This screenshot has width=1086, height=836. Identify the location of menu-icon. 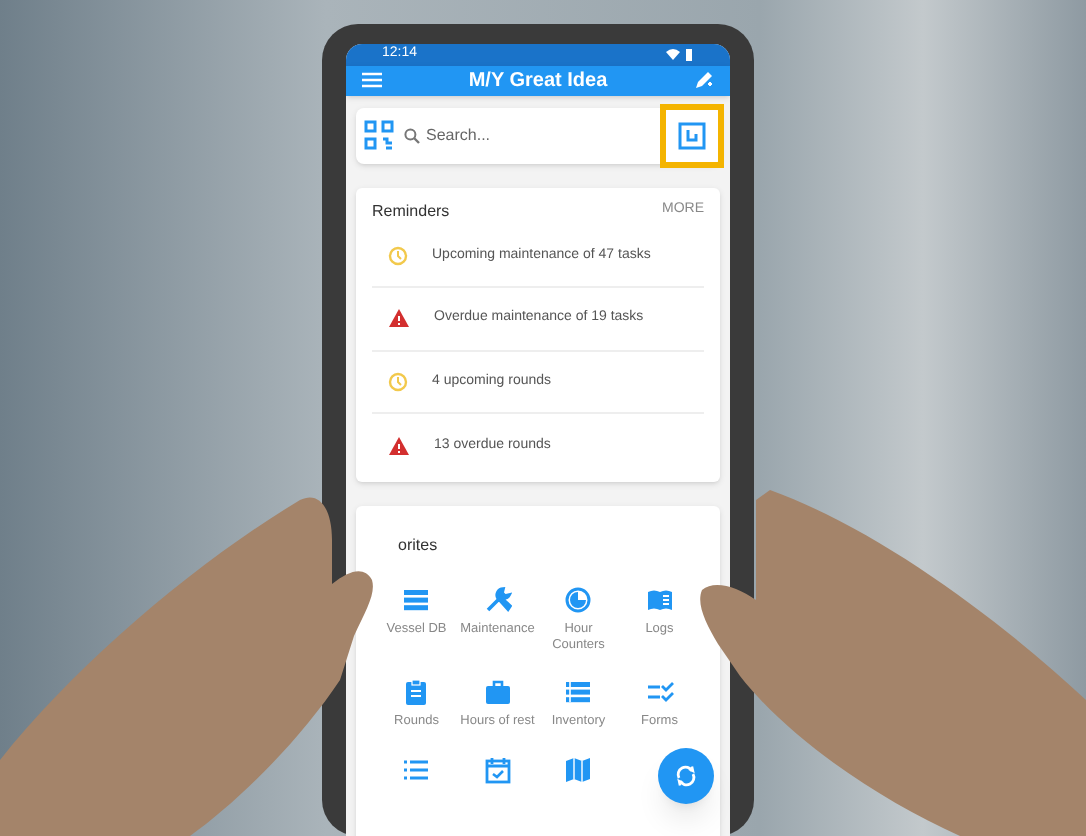
(372, 80).